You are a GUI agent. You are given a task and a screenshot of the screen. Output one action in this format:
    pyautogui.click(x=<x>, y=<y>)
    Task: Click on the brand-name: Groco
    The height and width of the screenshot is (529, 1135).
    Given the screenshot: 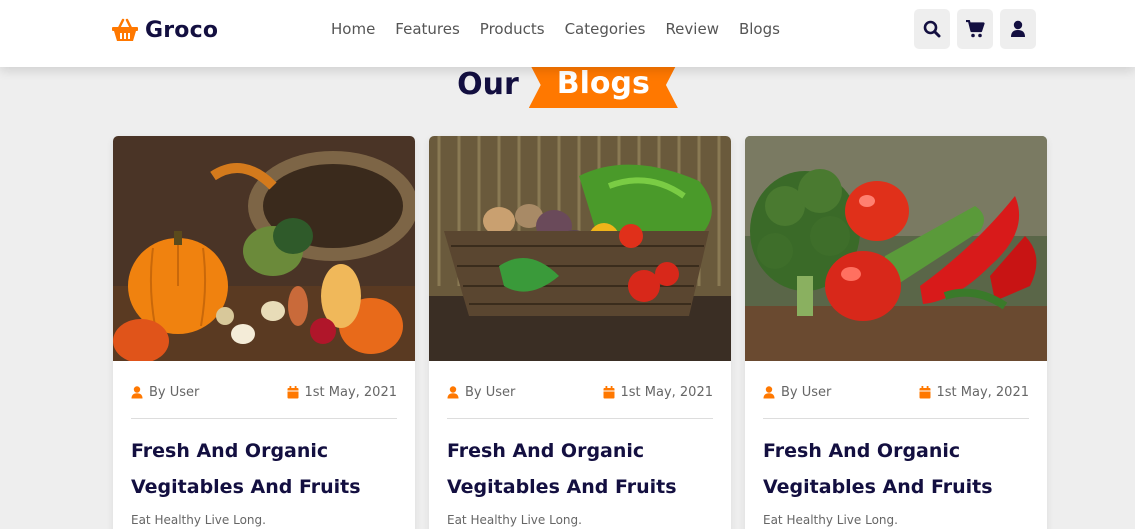 What is the action you would take?
    pyautogui.click(x=182, y=30)
    